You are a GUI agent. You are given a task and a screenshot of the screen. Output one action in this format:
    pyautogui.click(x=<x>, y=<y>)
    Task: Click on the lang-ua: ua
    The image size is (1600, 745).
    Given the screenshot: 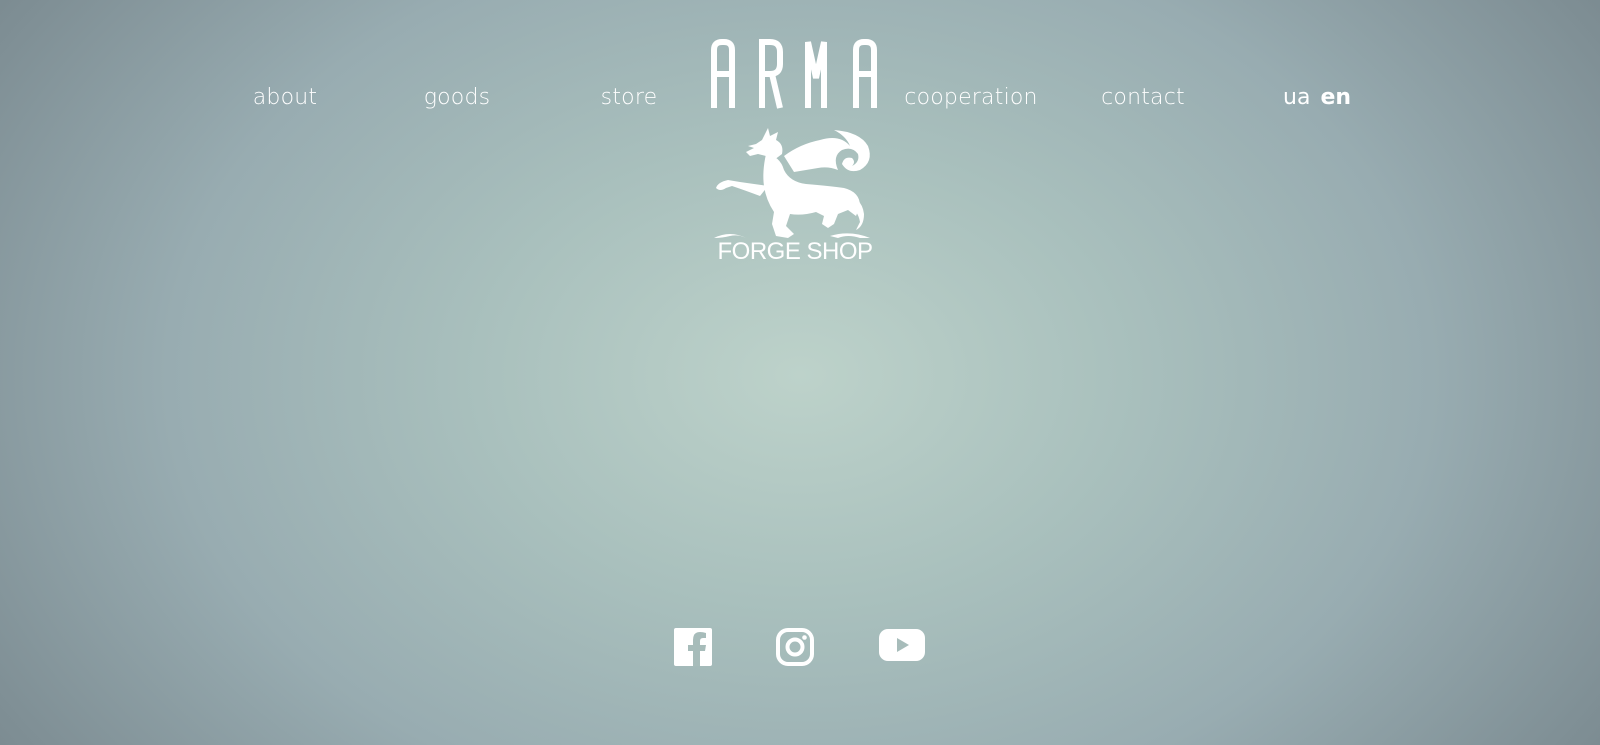 What is the action you would take?
    pyautogui.click(x=1296, y=98)
    